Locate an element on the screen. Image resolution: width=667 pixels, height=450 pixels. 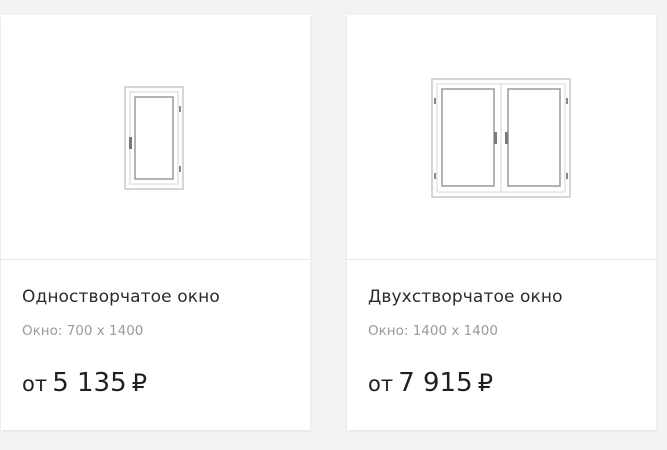
price-amount: 5 135 is located at coordinates (89, 383).